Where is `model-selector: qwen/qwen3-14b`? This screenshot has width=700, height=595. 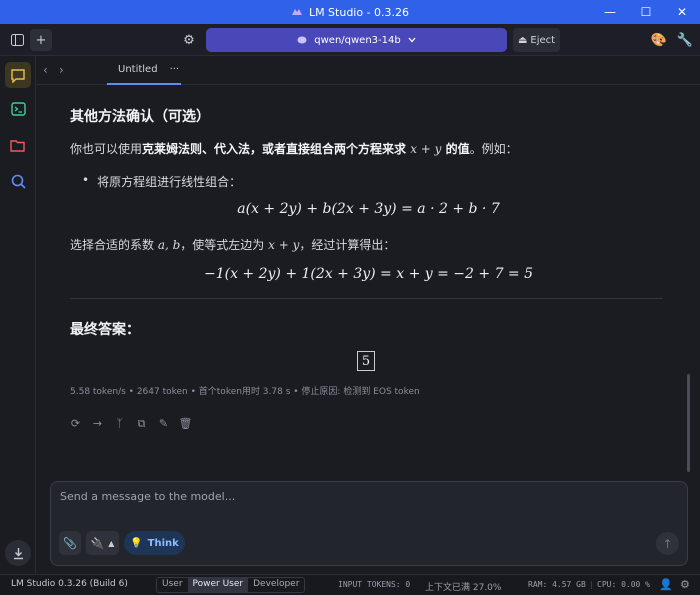
model-selector: qwen/qwen3-14b is located at coordinates (356, 40).